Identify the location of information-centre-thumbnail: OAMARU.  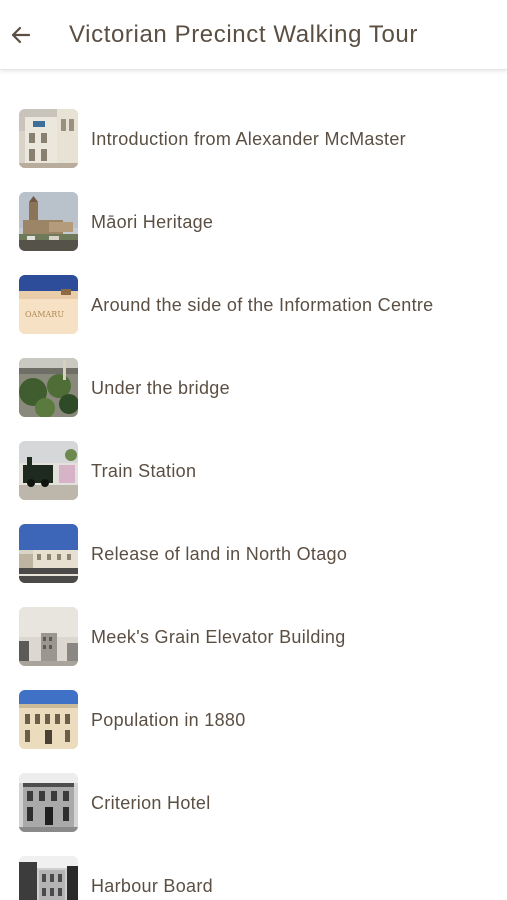
(48, 304).